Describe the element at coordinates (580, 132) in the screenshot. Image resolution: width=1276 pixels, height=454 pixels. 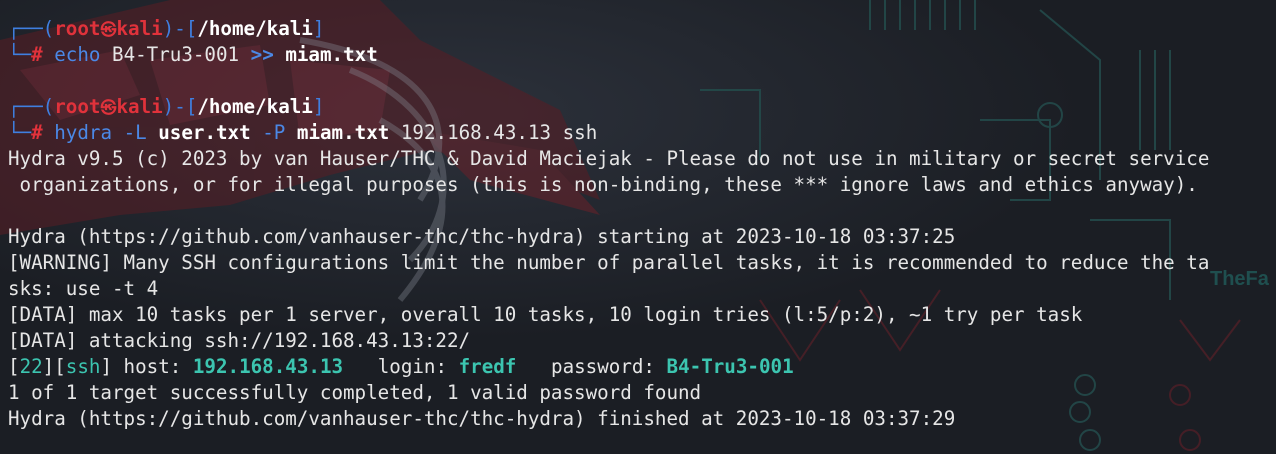
I see `command-service: ssh` at that location.